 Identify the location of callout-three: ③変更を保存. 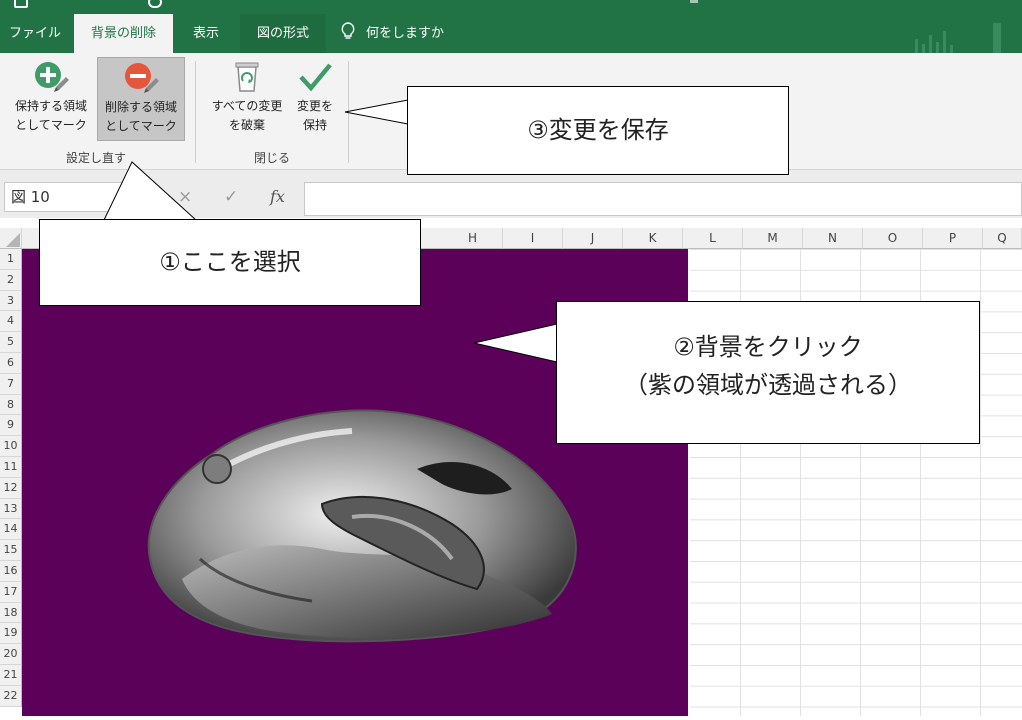
(598, 130).